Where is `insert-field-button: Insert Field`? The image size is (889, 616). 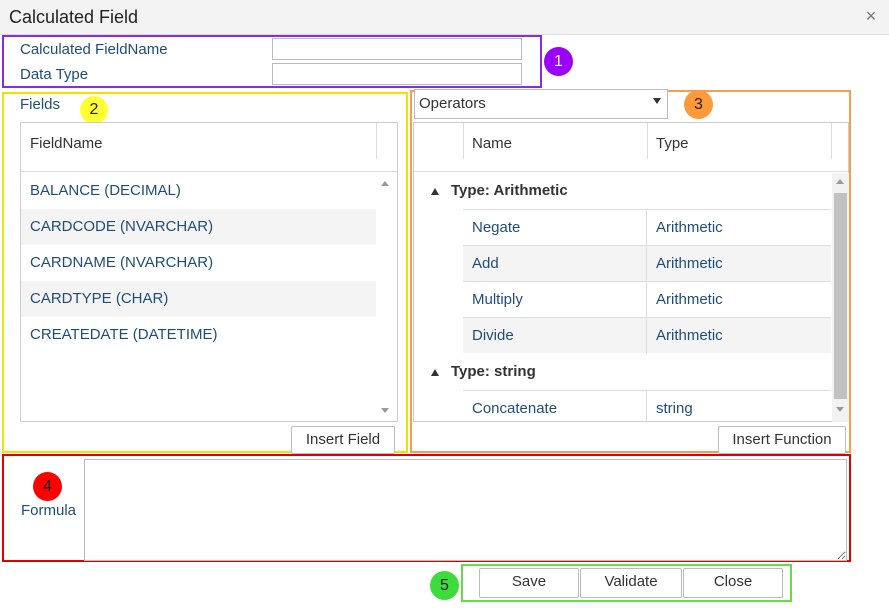 insert-field-button: Insert Field is located at coordinates (343, 440).